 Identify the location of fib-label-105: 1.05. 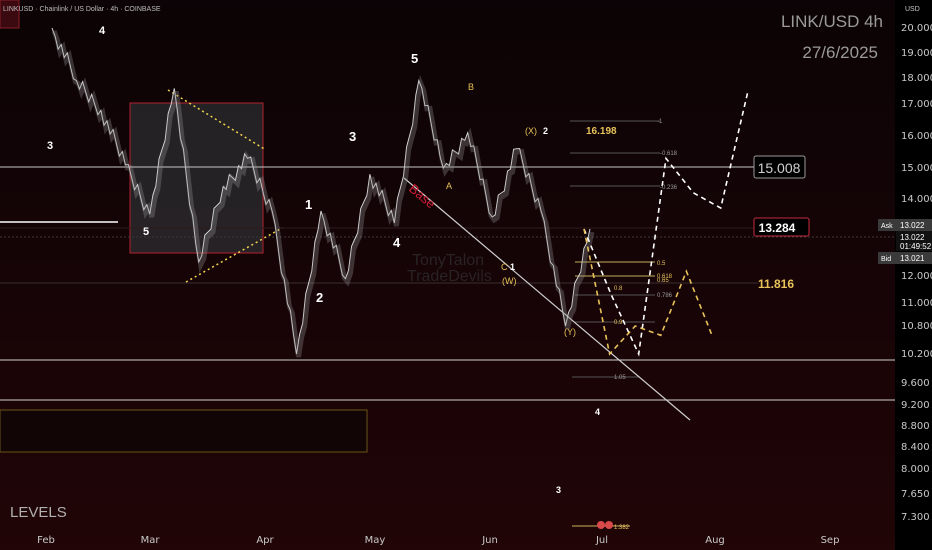
(620, 378).